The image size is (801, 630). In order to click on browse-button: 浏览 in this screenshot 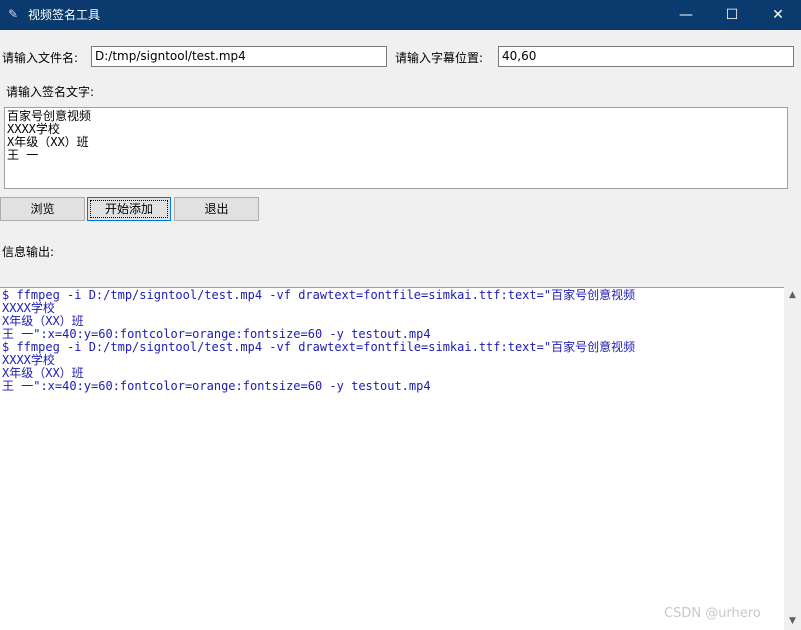, I will do `click(42, 209)`.